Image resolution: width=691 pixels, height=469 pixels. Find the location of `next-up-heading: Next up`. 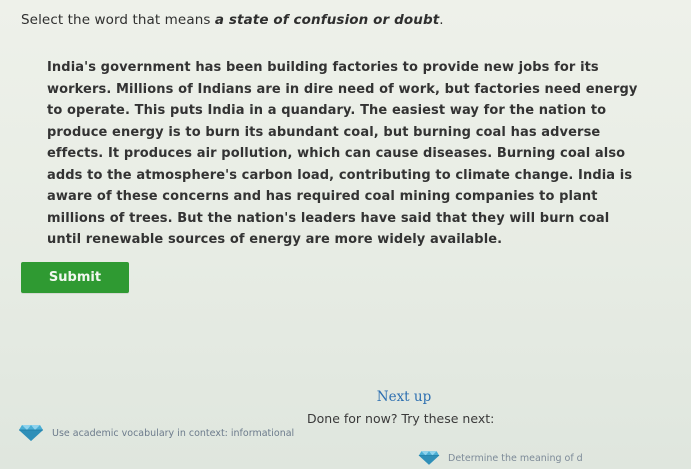

next-up-heading: Next up is located at coordinates (404, 397).